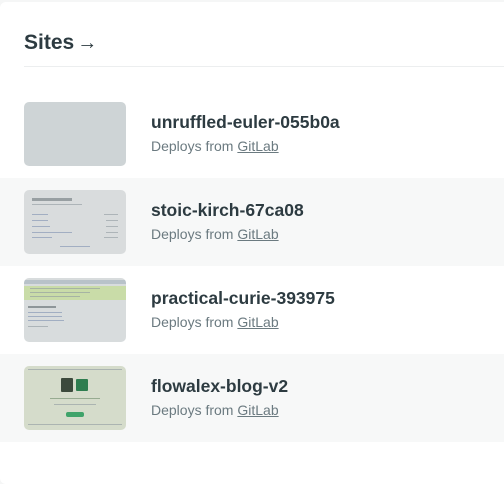 This screenshot has height=484, width=504. What do you see at coordinates (264, 43) in the screenshot?
I see `page-title: Sites →` at bounding box center [264, 43].